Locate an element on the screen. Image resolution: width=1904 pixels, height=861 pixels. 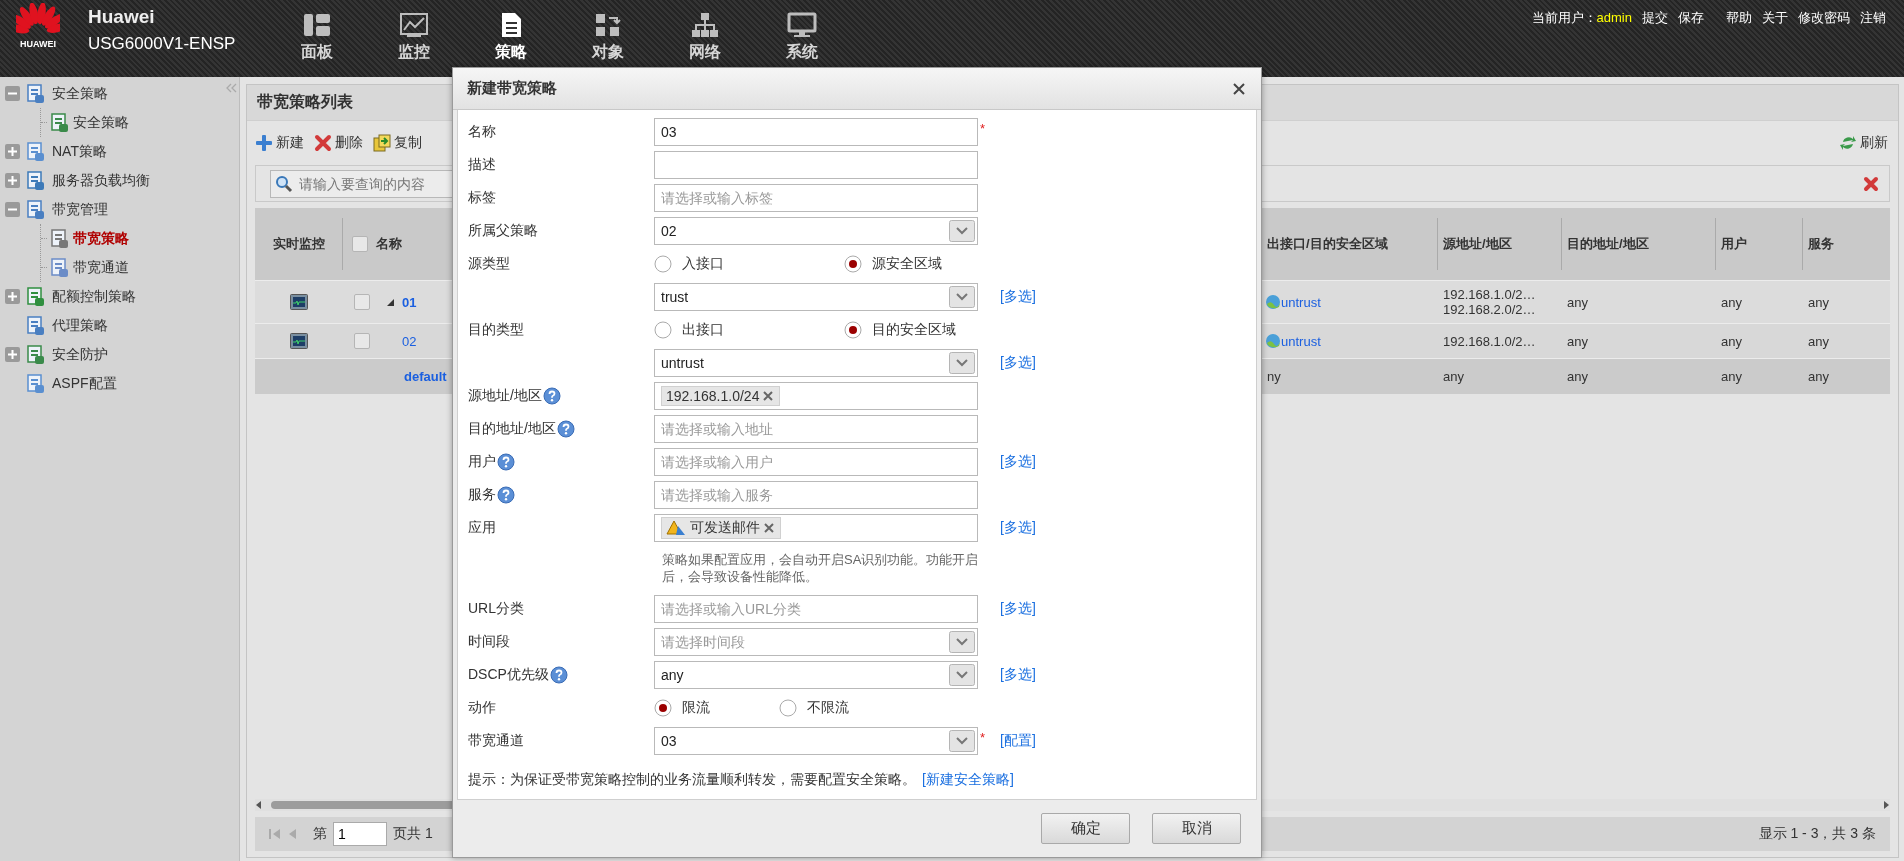
select-field: 03 is located at coordinates (816, 740).